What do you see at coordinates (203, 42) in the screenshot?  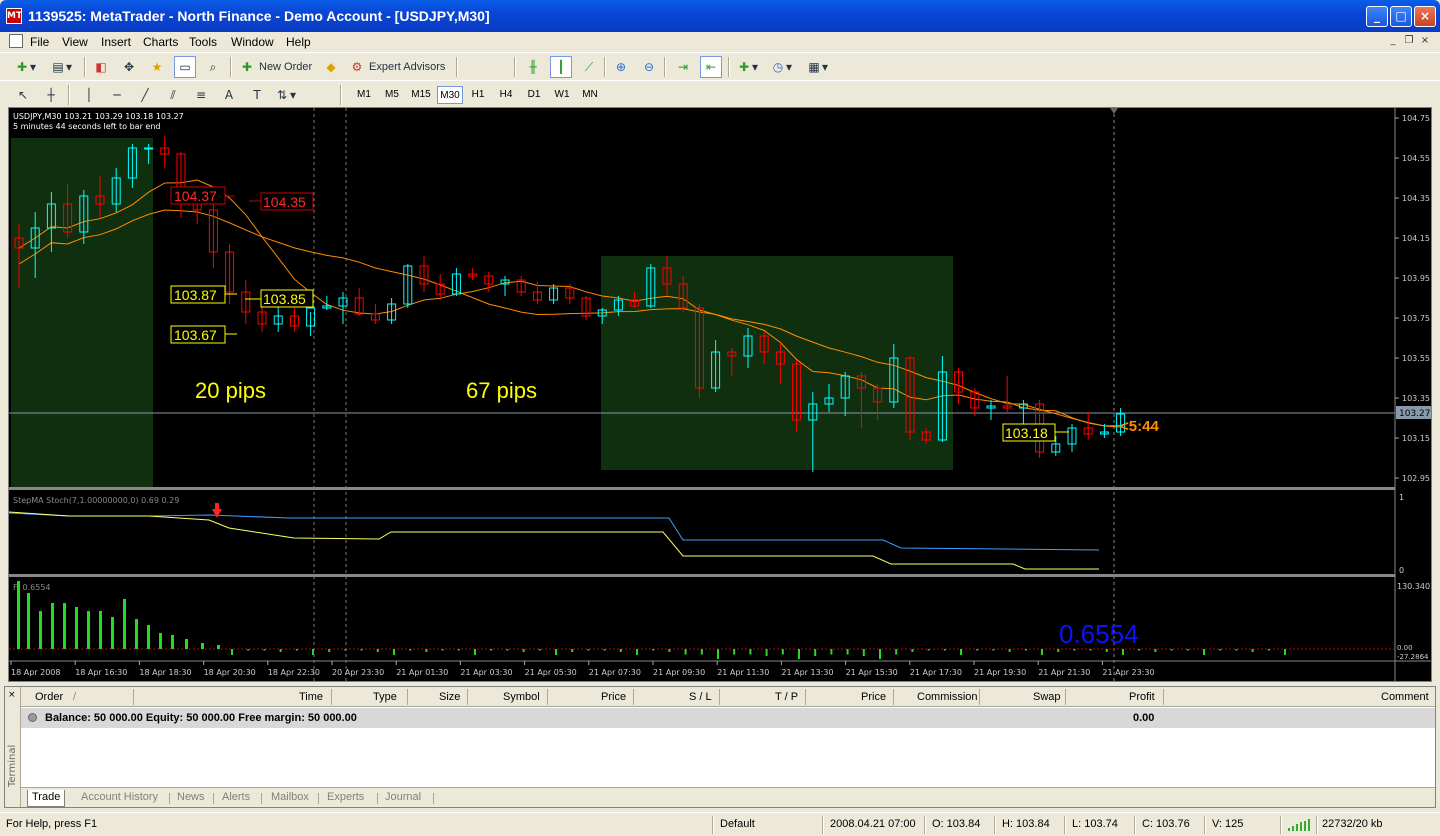 I see `menu-tools: Tools` at bounding box center [203, 42].